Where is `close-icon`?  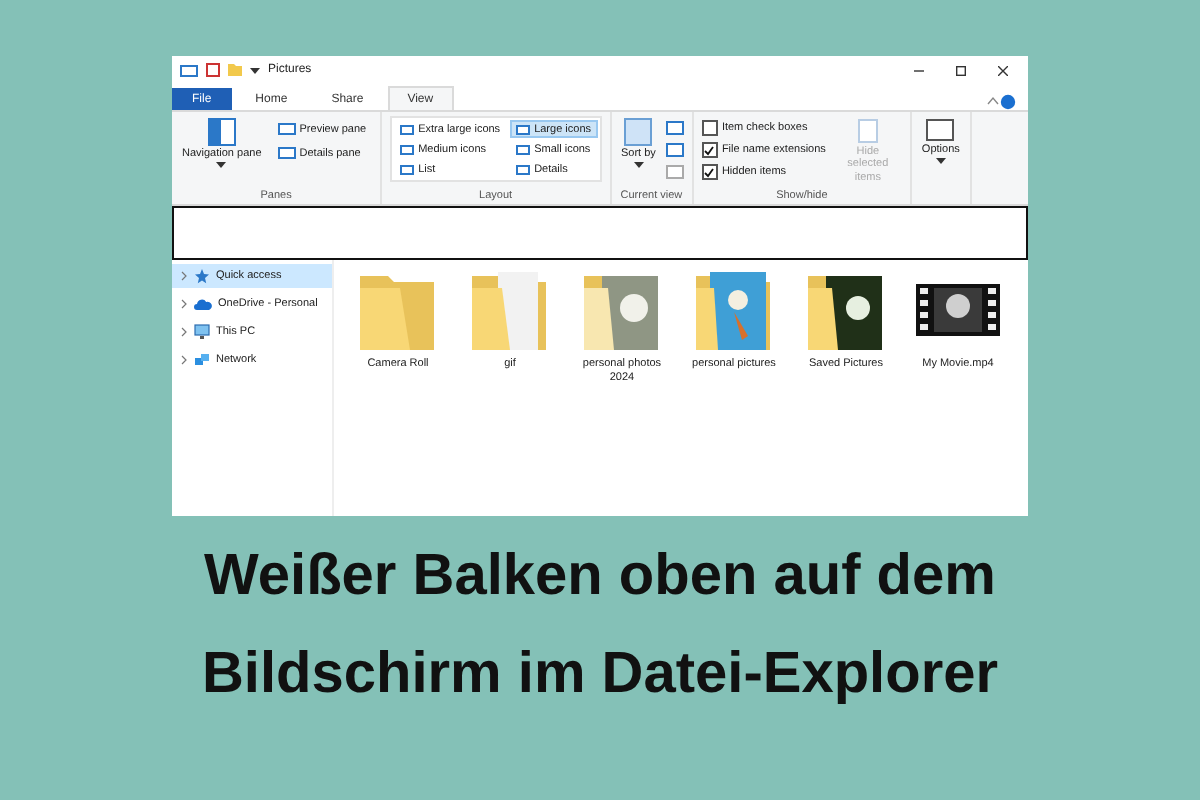
close-icon is located at coordinates (1003, 70).